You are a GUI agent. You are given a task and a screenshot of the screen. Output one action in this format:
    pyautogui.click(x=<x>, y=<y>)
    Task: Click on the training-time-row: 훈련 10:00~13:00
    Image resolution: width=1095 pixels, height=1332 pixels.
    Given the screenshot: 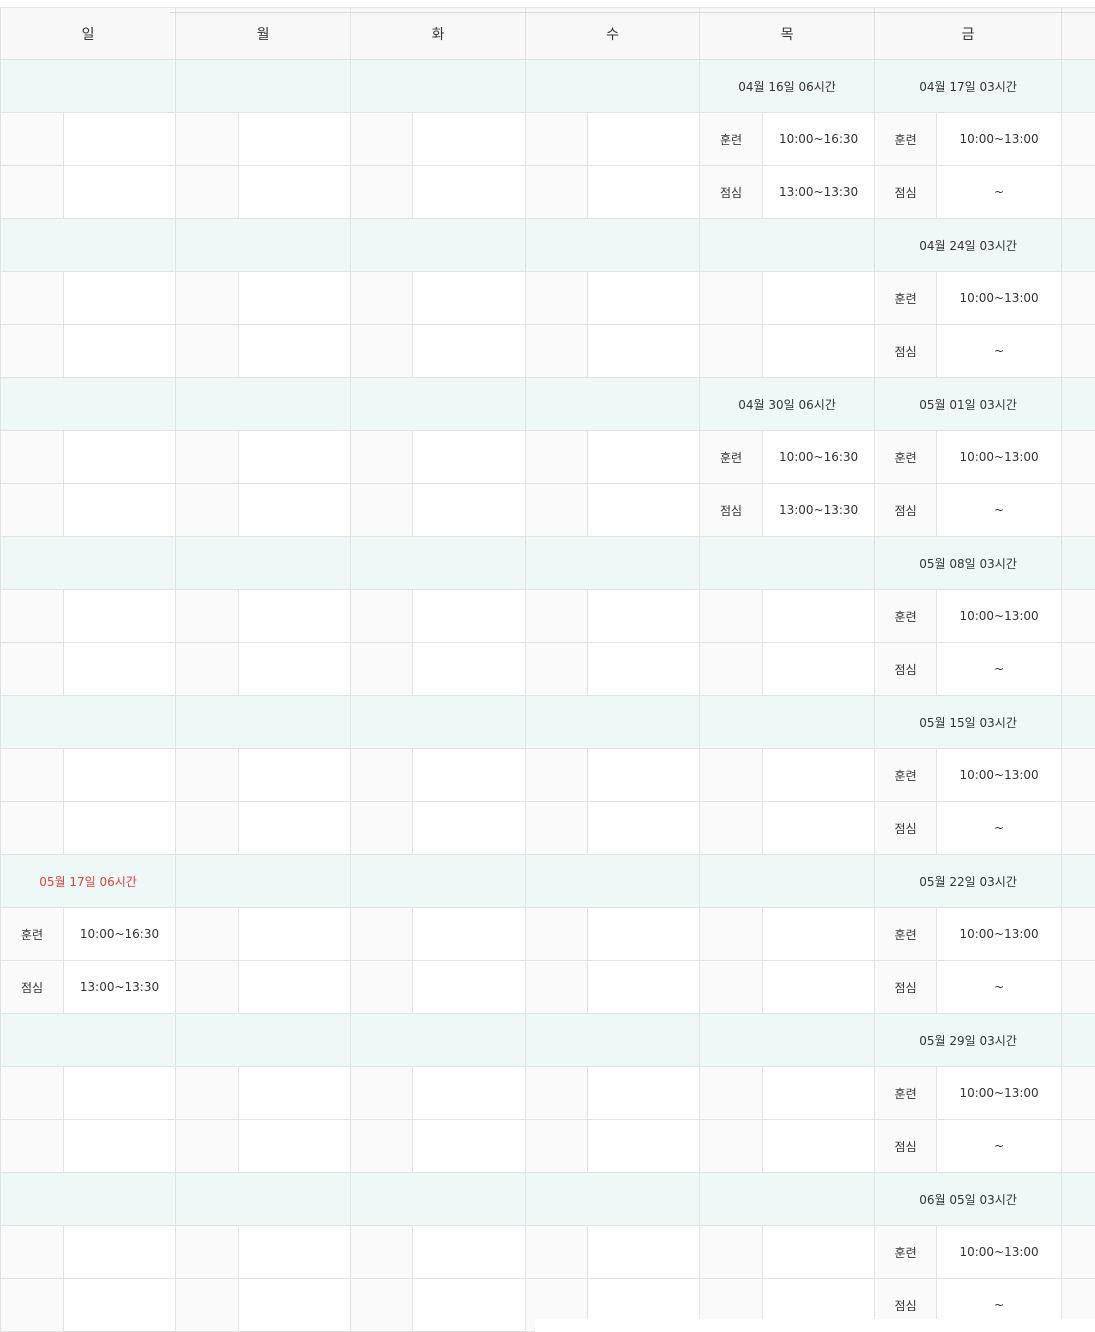 What is the action you would take?
    pyautogui.click(x=547, y=1093)
    